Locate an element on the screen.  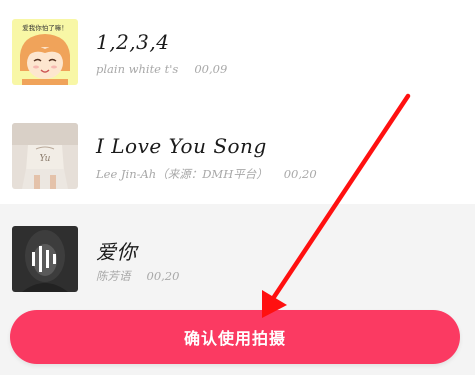
song-duration: 00,09 is located at coordinates (211, 69).